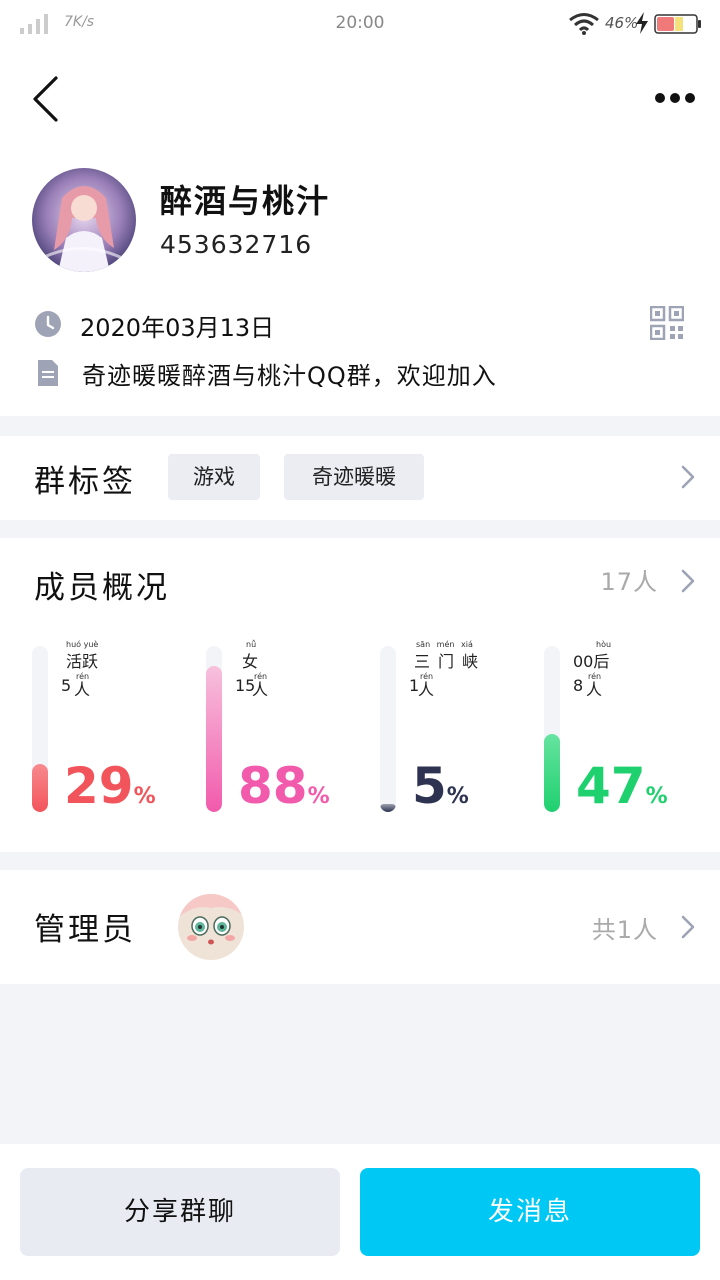 Image resolution: width=720 pixels, height=1280 pixels. Describe the element at coordinates (177, 328) in the screenshot. I see `created-date: 2020年03月13日` at that location.